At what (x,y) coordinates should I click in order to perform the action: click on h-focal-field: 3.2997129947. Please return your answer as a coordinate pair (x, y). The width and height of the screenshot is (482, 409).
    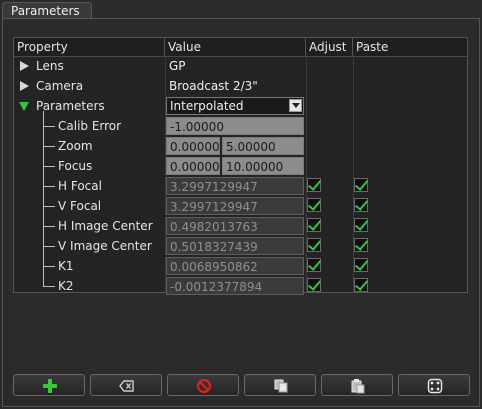
    Looking at the image, I should click on (235, 186).